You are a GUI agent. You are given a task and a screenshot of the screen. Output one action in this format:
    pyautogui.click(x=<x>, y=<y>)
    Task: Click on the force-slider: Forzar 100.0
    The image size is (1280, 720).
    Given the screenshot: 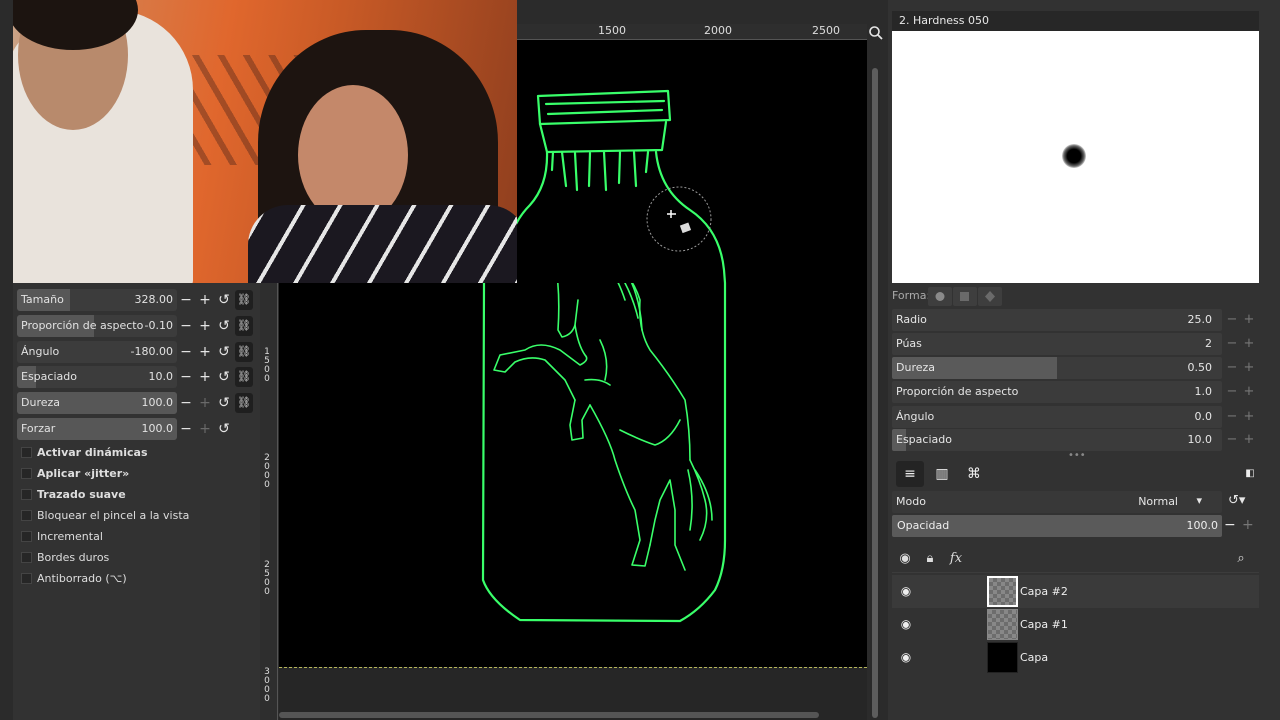 What is the action you would take?
    pyautogui.click(x=97, y=429)
    